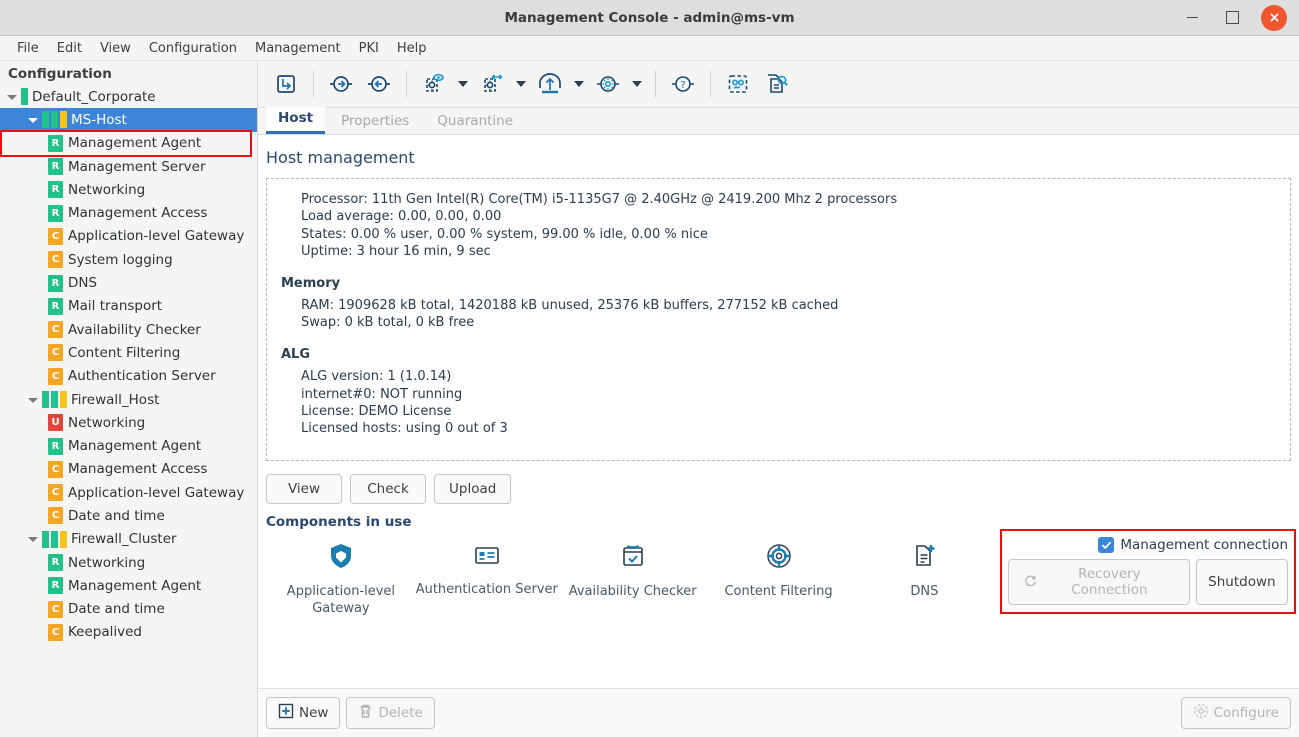 The image size is (1299, 737). I want to click on config-preview-icon, so click(434, 84).